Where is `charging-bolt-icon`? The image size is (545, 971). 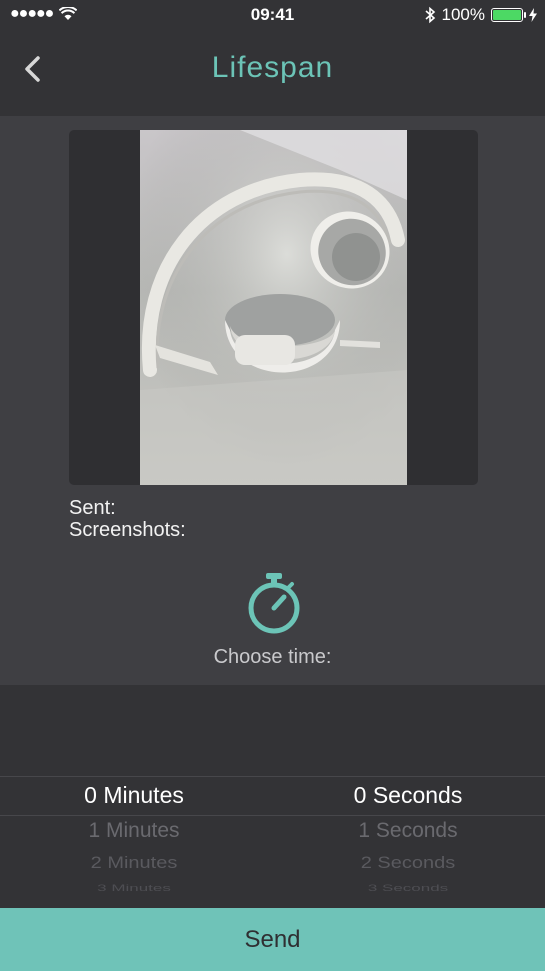 charging-bolt-icon is located at coordinates (533, 15).